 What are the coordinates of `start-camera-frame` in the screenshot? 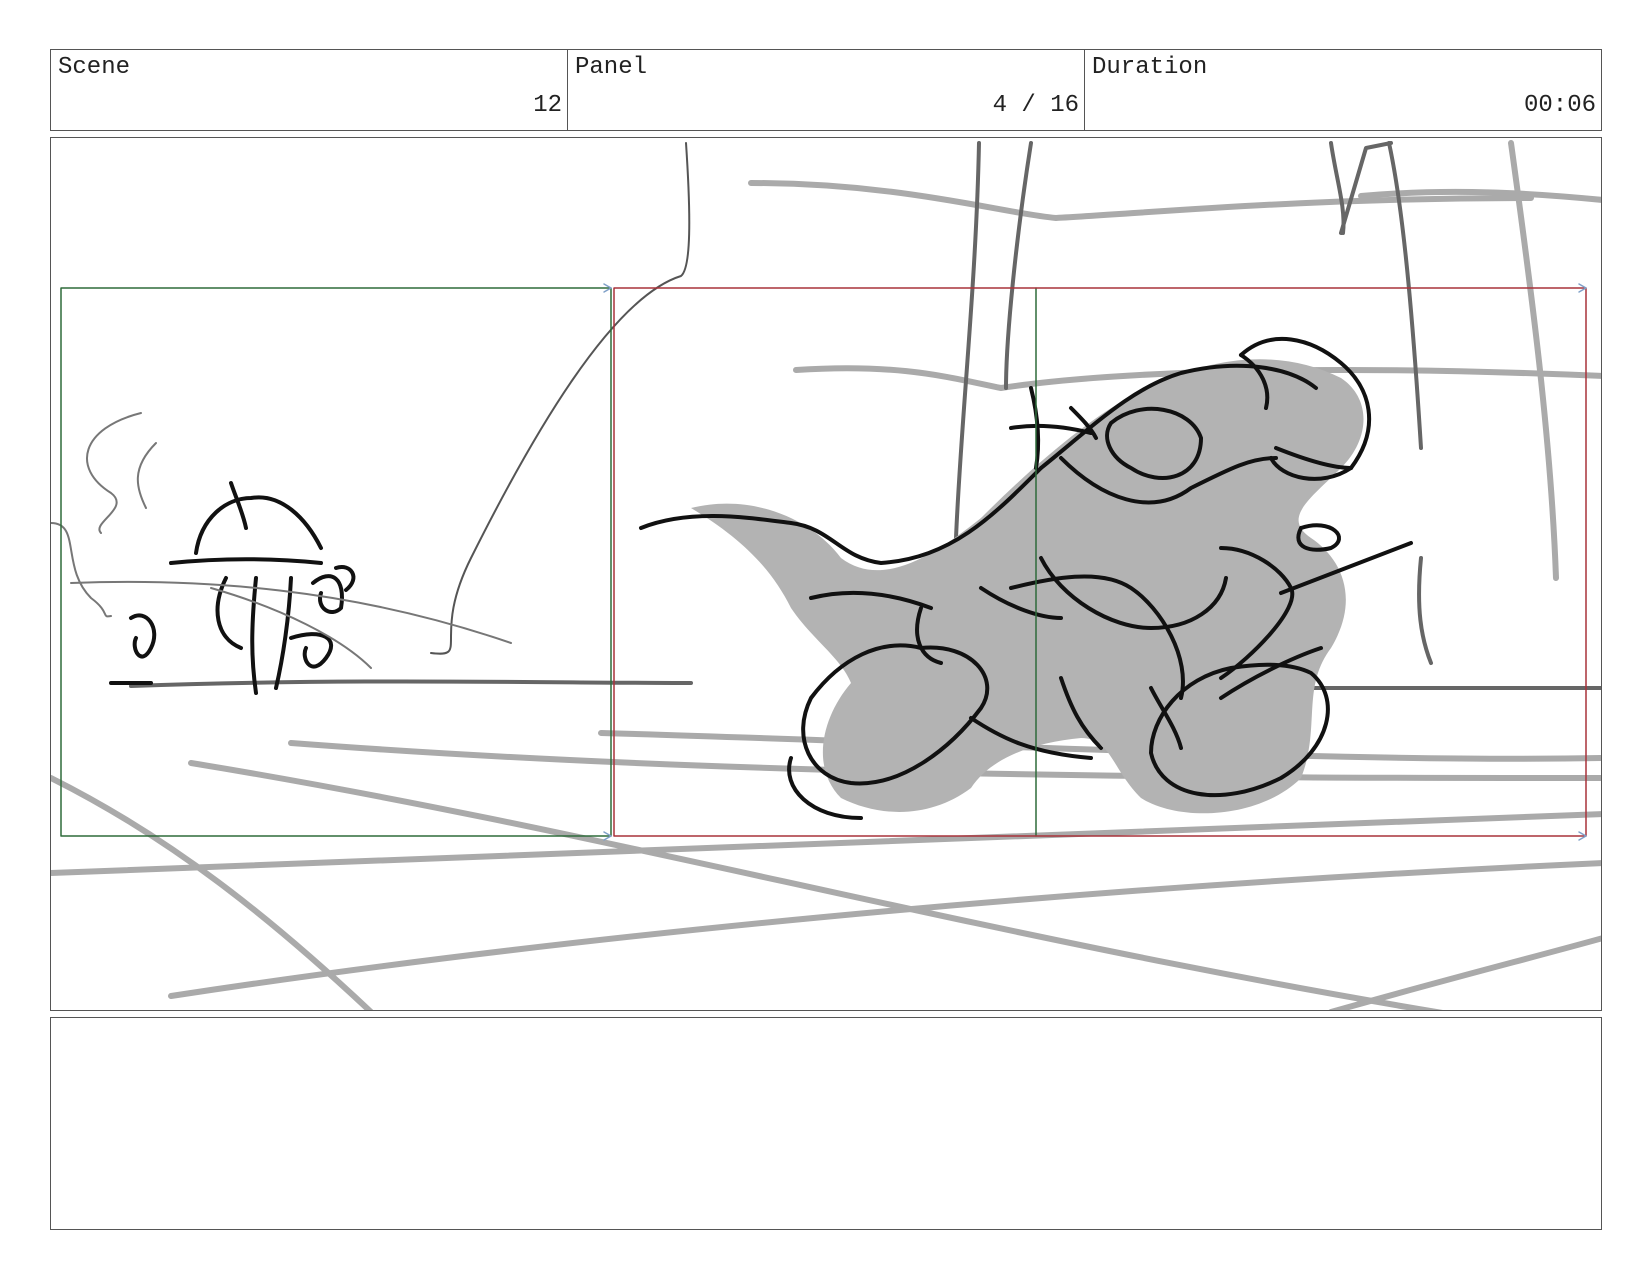 It's located at (336, 562).